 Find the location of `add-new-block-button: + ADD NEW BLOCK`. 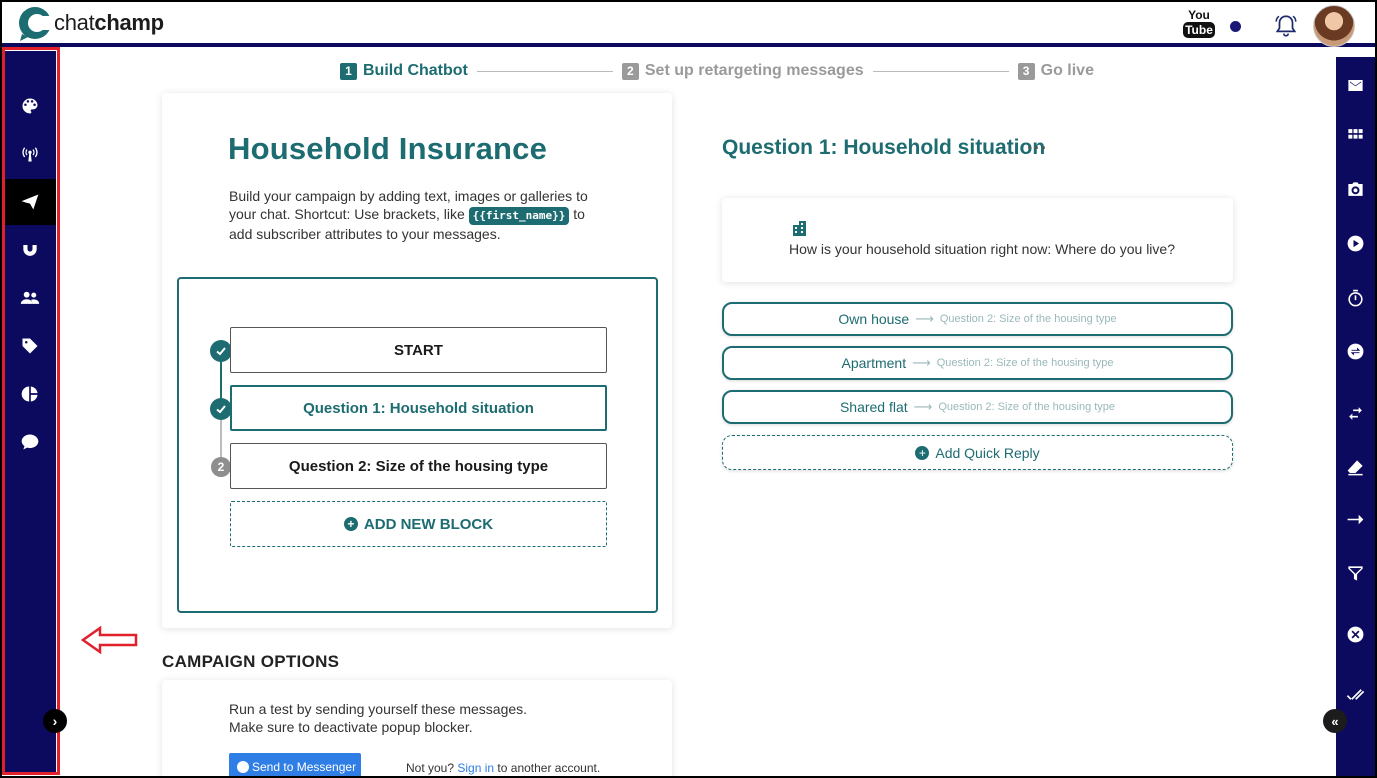

add-new-block-button: + ADD NEW BLOCK is located at coordinates (418, 524).